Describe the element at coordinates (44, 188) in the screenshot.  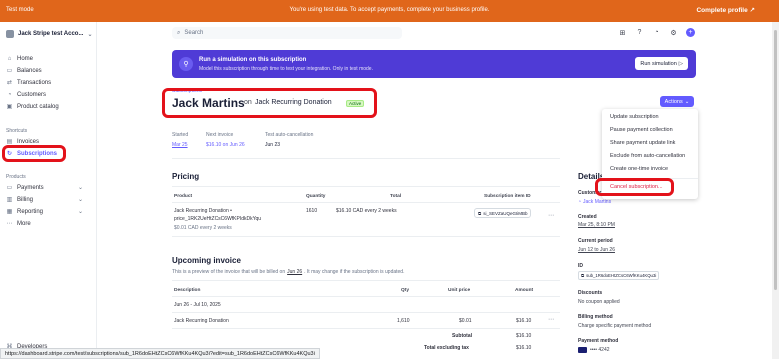
I see `sidebar-item-payments: ▭ Payments ⌄` at that location.